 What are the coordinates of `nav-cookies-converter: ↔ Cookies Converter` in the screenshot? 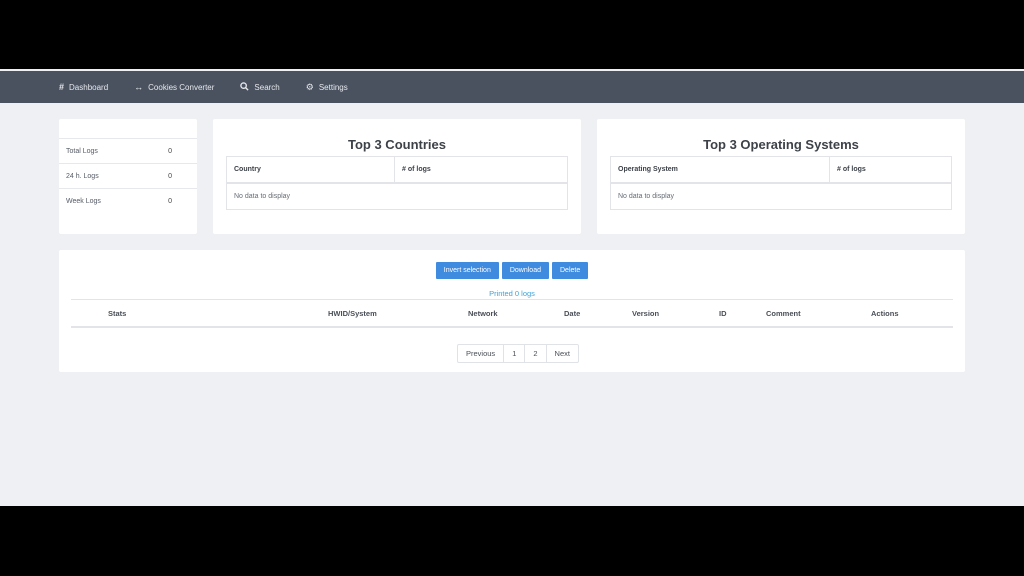 It's located at (174, 87).